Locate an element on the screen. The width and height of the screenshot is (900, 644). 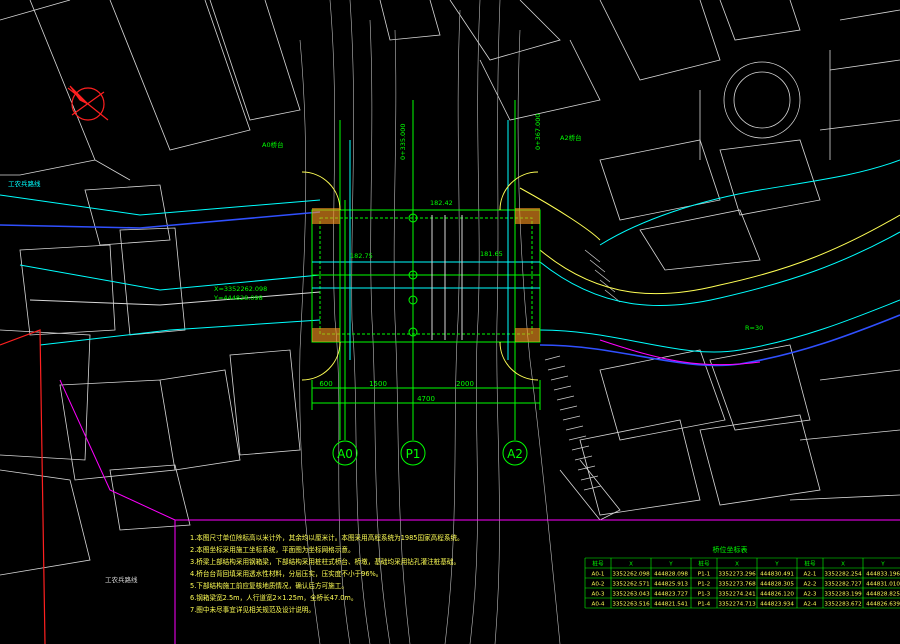
axis-bubble-a2: A2 is located at coordinates (515, 453).